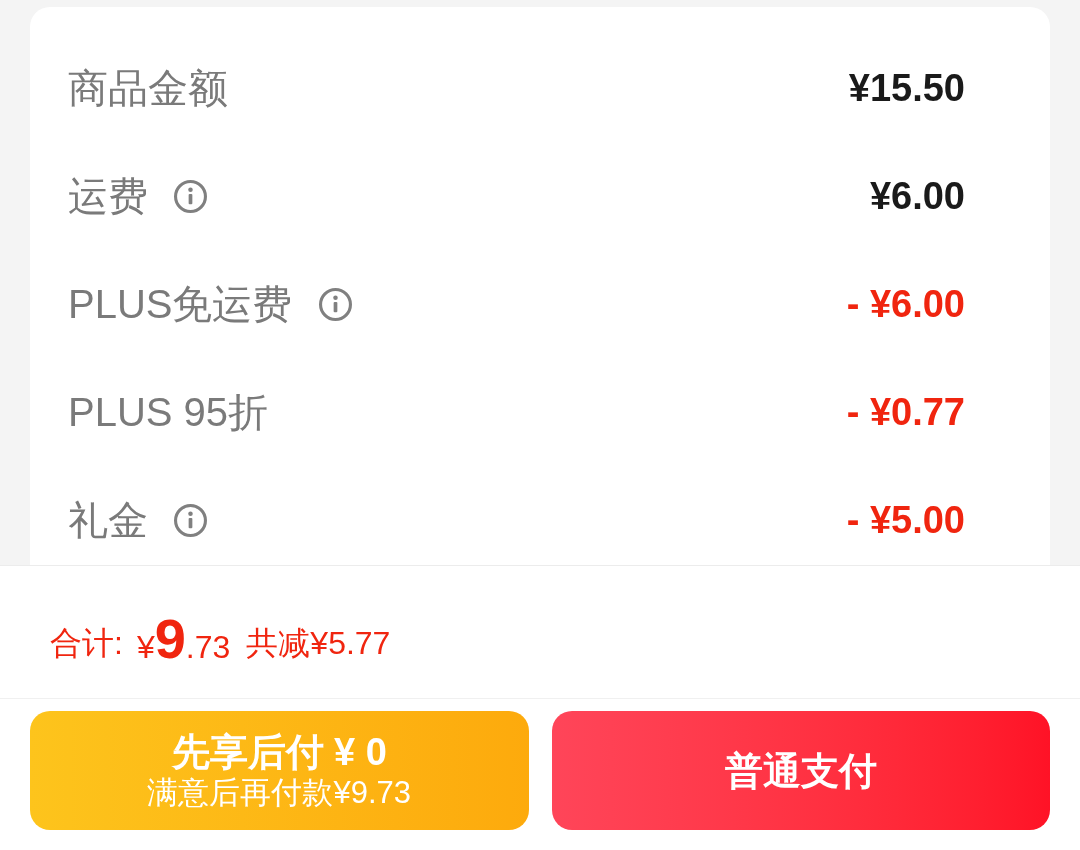 This screenshot has height=850, width=1080. I want to click on discount-amount: - ¥6.00, so click(905, 304).